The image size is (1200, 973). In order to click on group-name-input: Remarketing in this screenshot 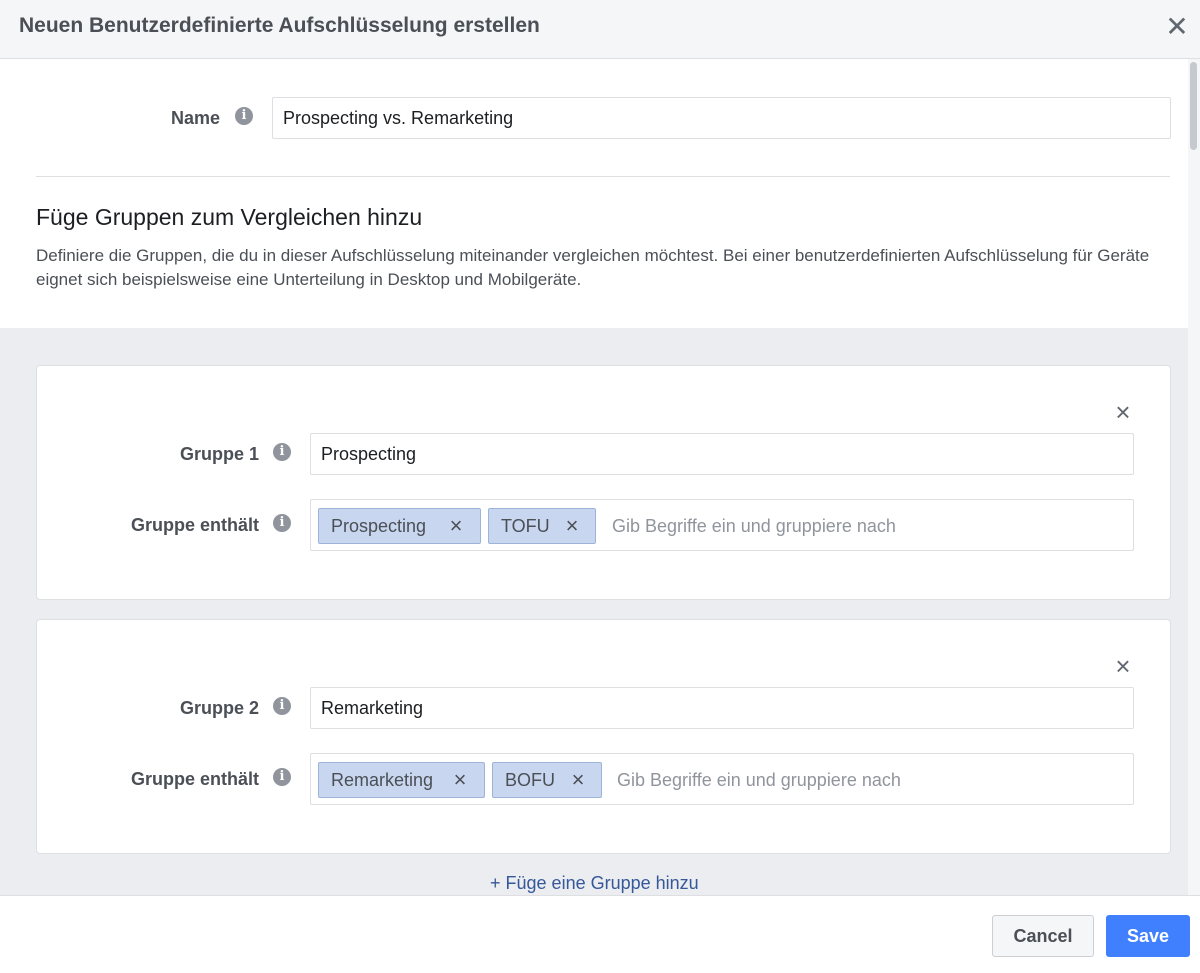, I will do `click(722, 708)`.